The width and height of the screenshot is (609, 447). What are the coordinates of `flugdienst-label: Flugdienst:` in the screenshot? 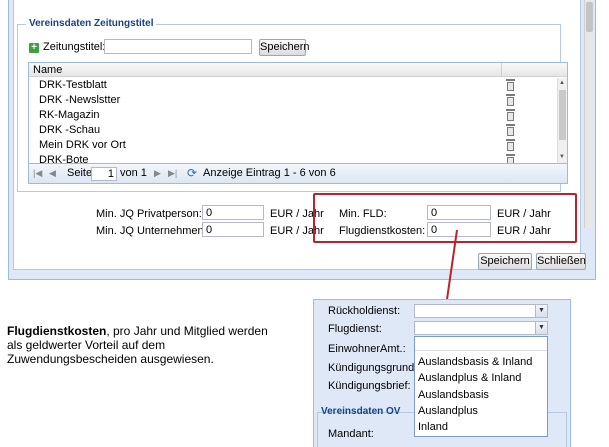 It's located at (355, 329).